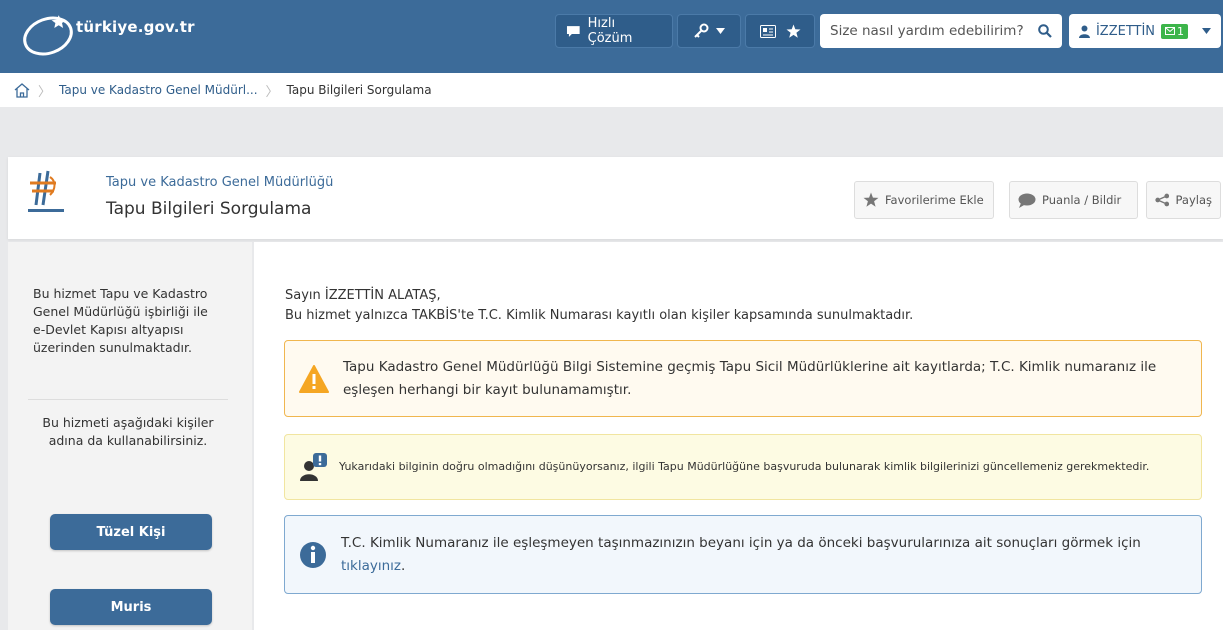 The height and width of the screenshot is (630, 1223). What do you see at coordinates (780, 31) in the screenshot?
I see `edevlet-card-button` at bounding box center [780, 31].